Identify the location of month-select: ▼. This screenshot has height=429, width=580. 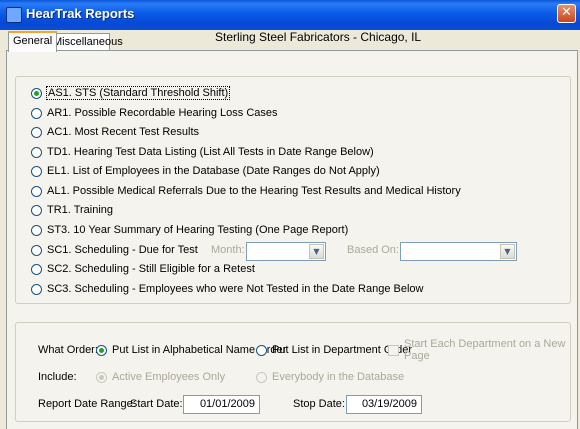
(286, 251).